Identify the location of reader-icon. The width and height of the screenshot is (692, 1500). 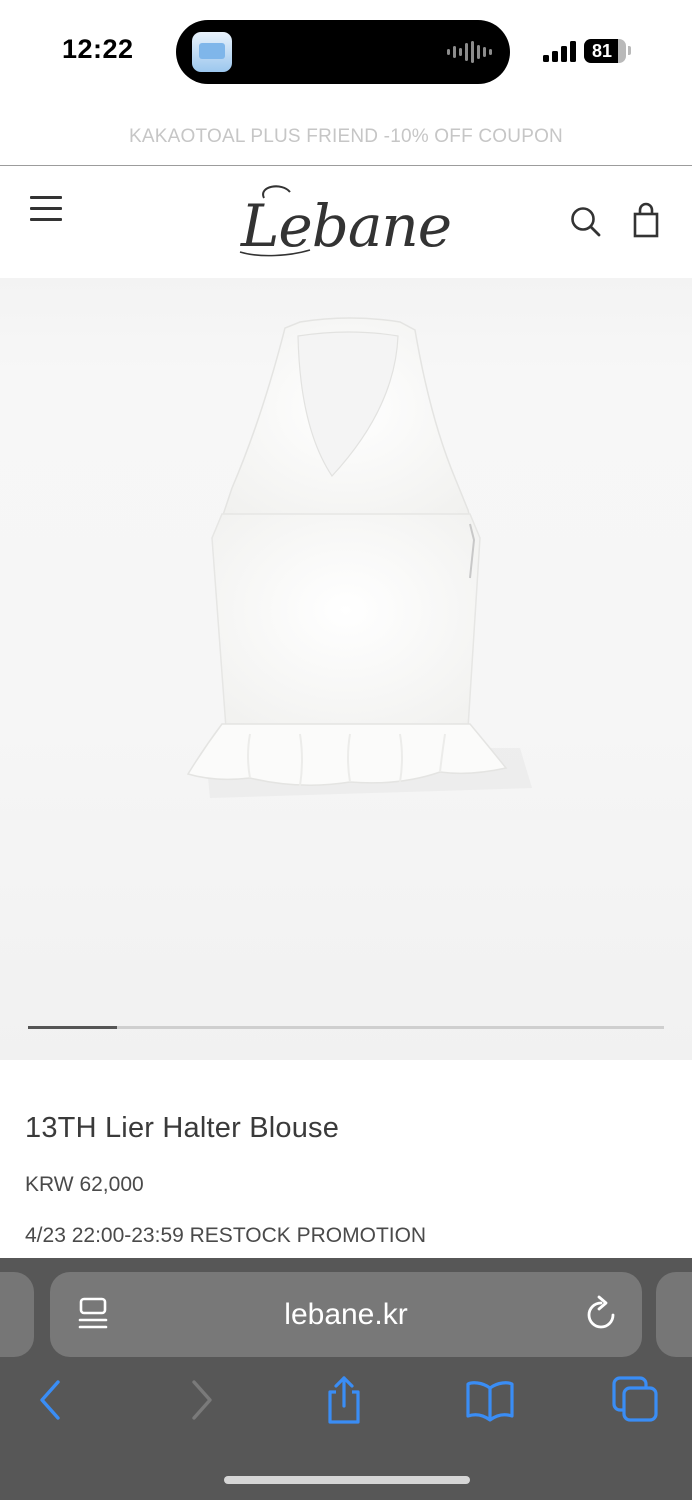
(94, 1315).